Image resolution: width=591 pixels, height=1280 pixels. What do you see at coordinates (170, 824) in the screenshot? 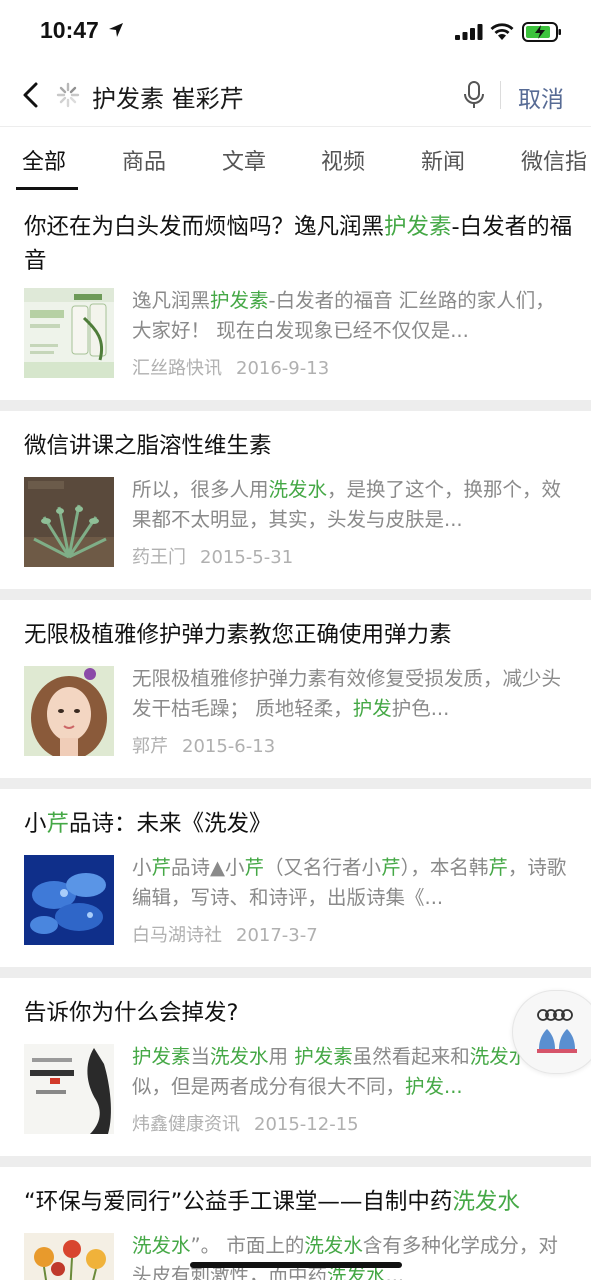
I see `text-segment: 品诗：未来《洗发》` at bounding box center [170, 824].